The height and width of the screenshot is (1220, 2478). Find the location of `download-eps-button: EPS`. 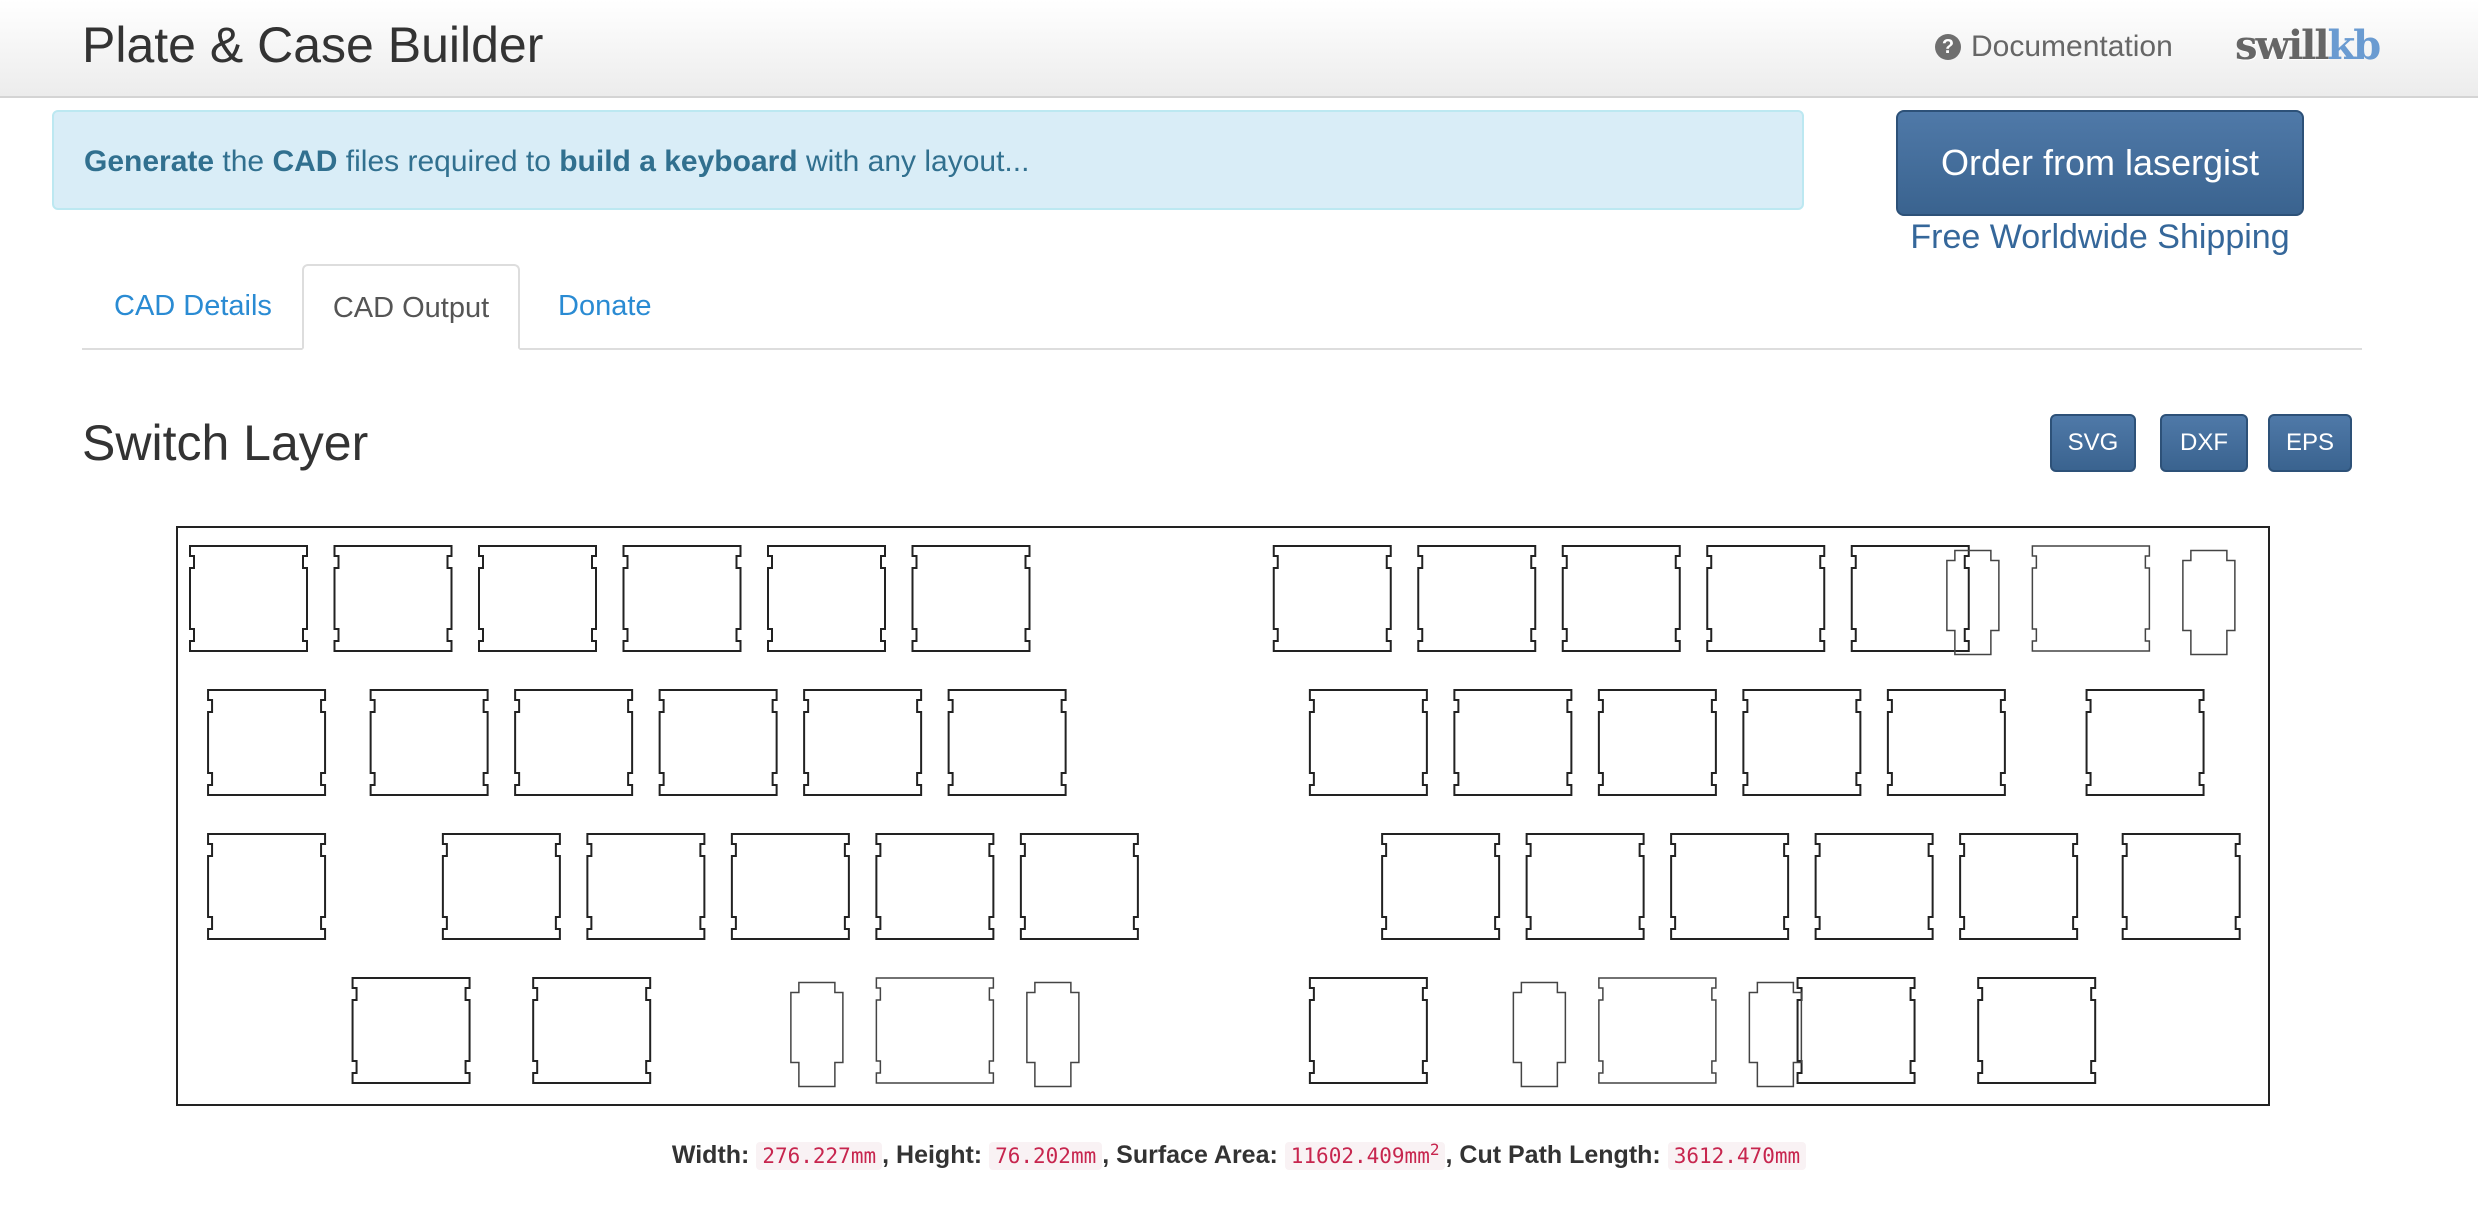

download-eps-button: EPS is located at coordinates (2310, 443).